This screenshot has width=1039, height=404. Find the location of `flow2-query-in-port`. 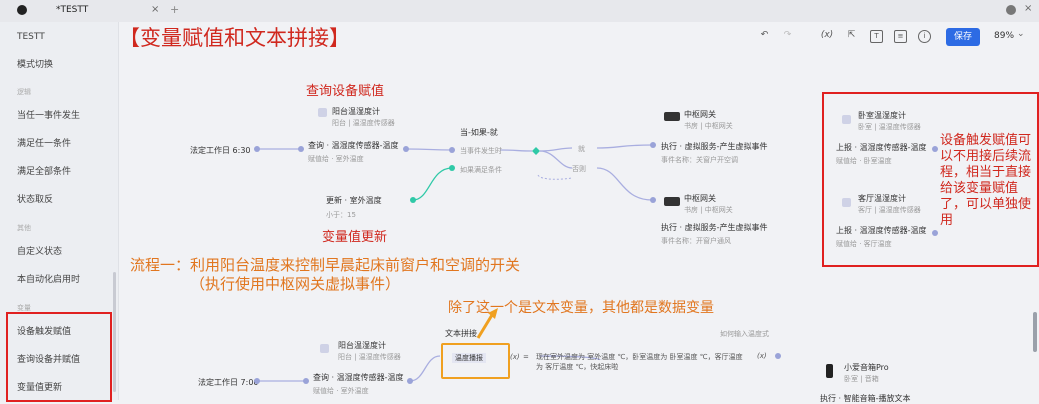

flow2-query-in-port is located at coordinates (306, 381).